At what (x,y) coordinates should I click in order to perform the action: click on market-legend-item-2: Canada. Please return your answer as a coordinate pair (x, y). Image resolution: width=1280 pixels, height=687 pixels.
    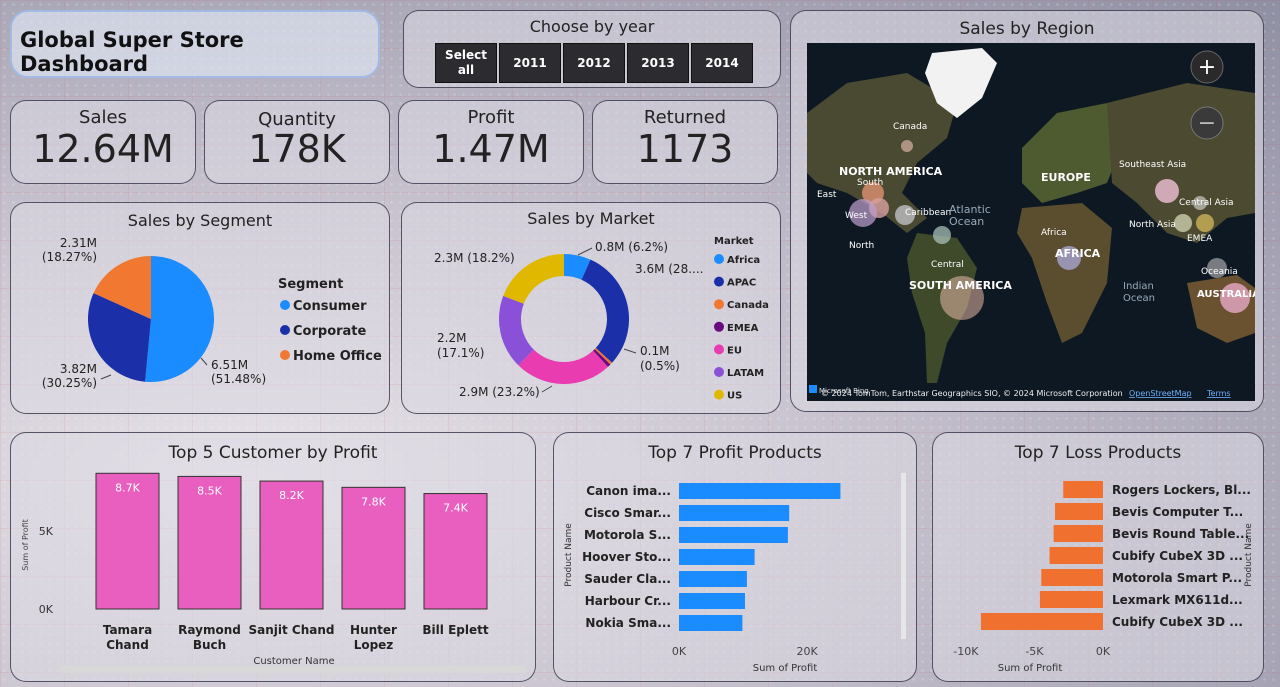
    Looking at the image, I should click on (748, 305).